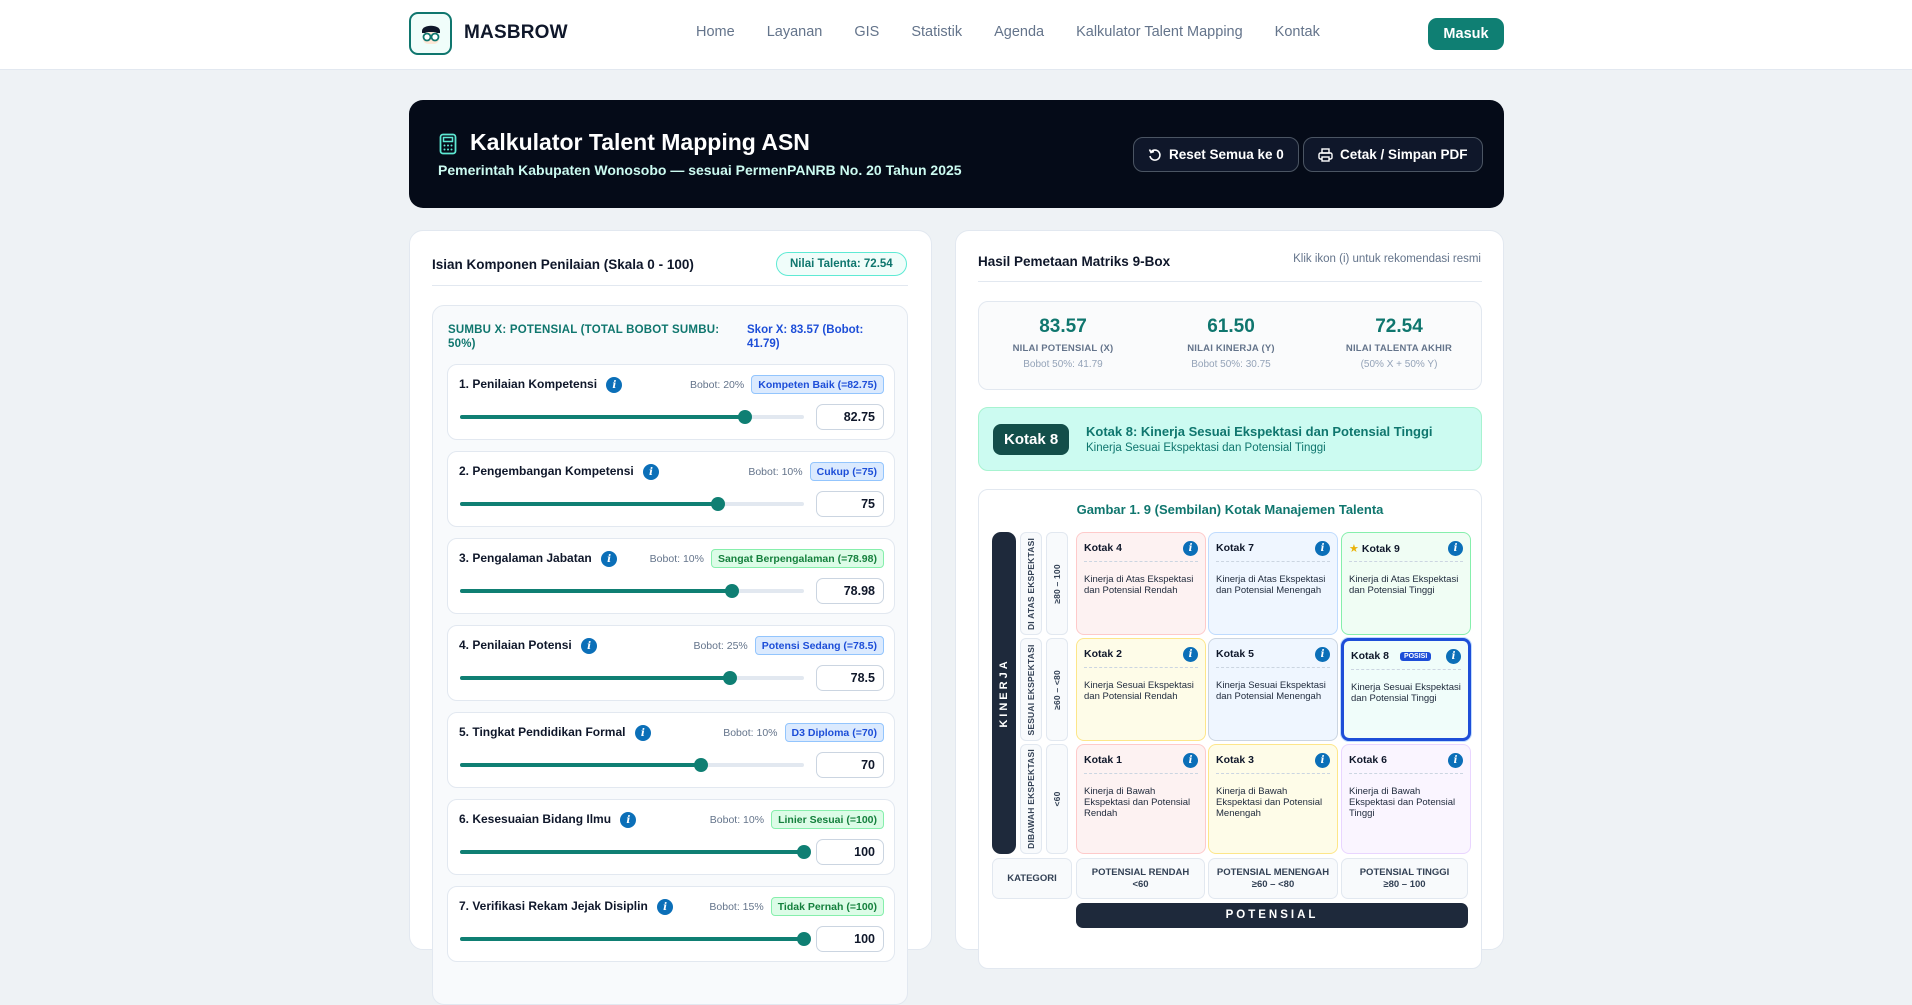  Describe the element at coordinates (850, 765) in the screenshot. I see `component-value-input: 70` at that location.